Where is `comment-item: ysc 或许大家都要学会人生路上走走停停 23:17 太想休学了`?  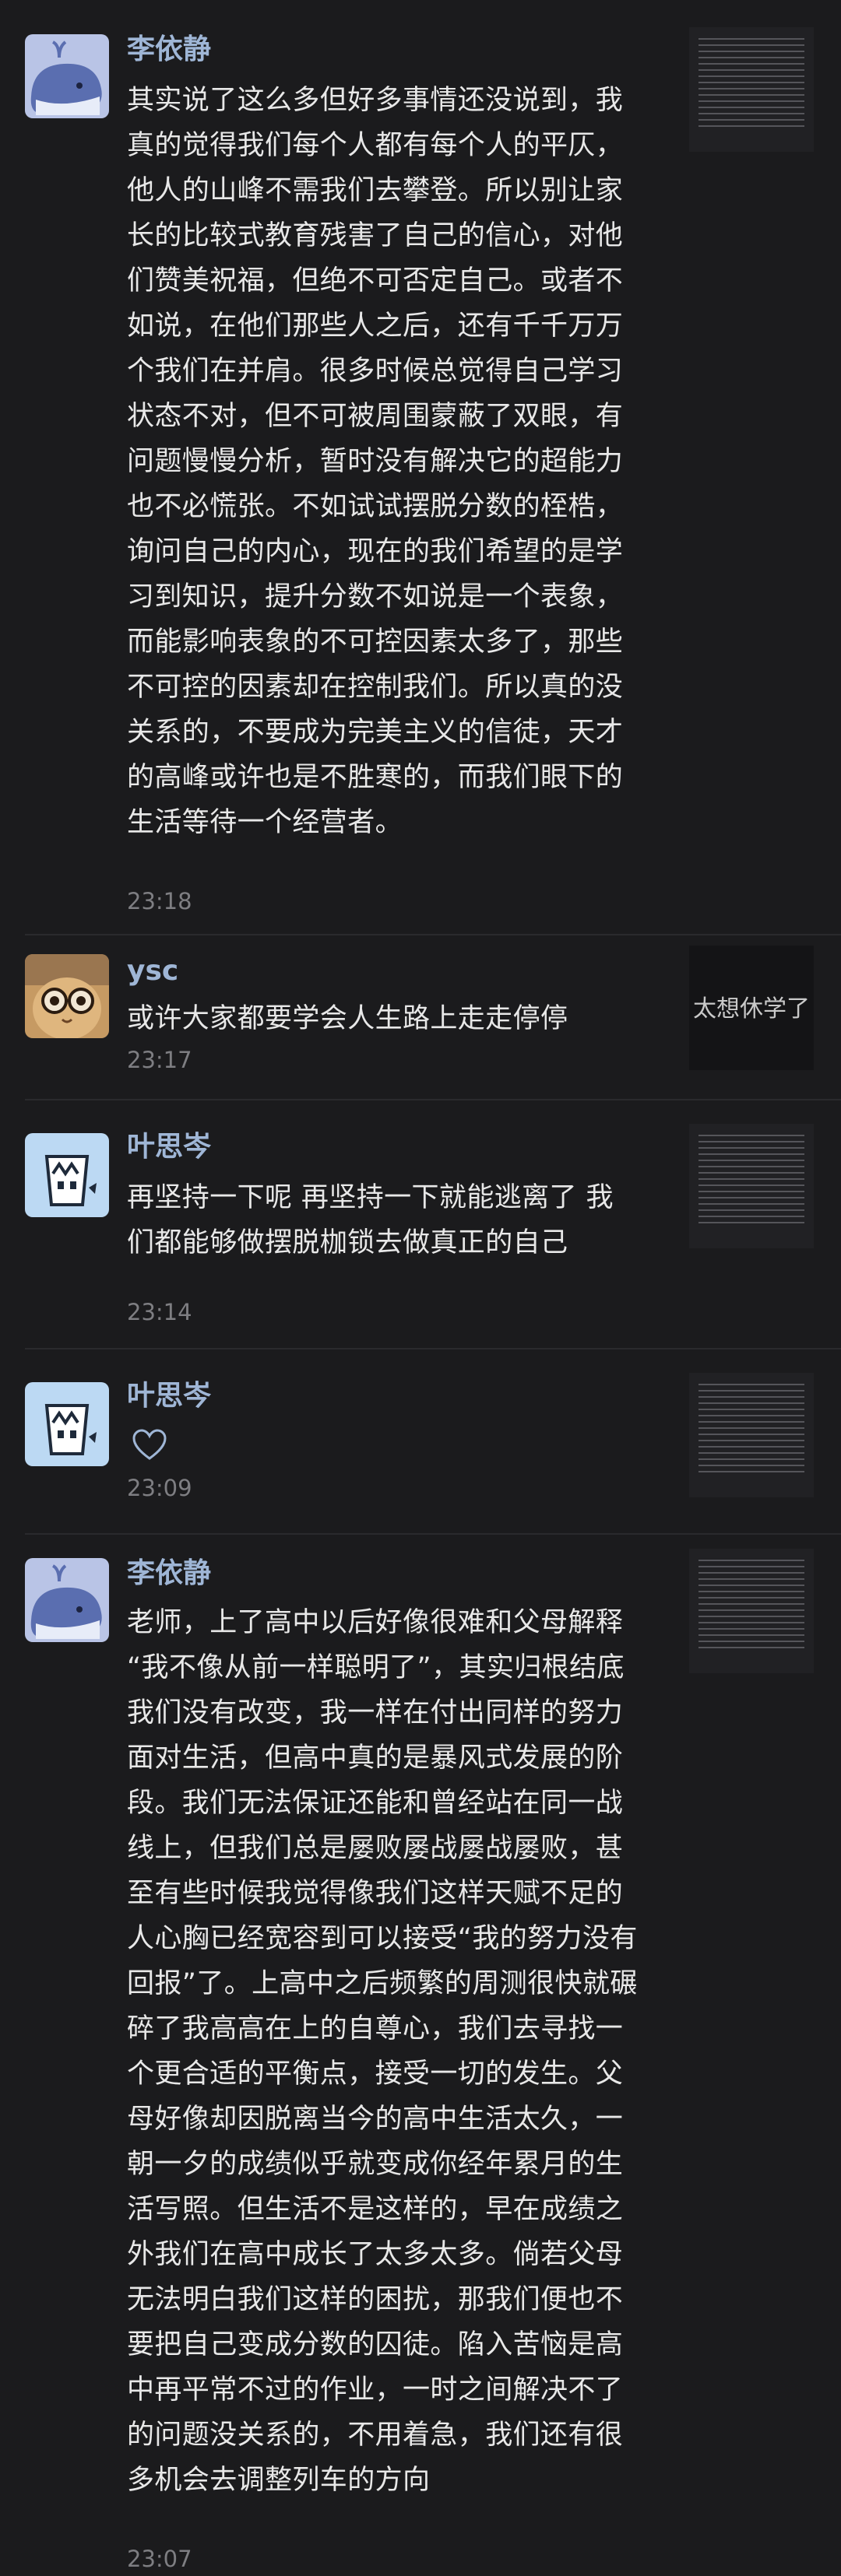
comment-item: ysc 或许大家都要学会人生路上走走停停 23:17 太想休学了 is located at coordinates (420, 1017).